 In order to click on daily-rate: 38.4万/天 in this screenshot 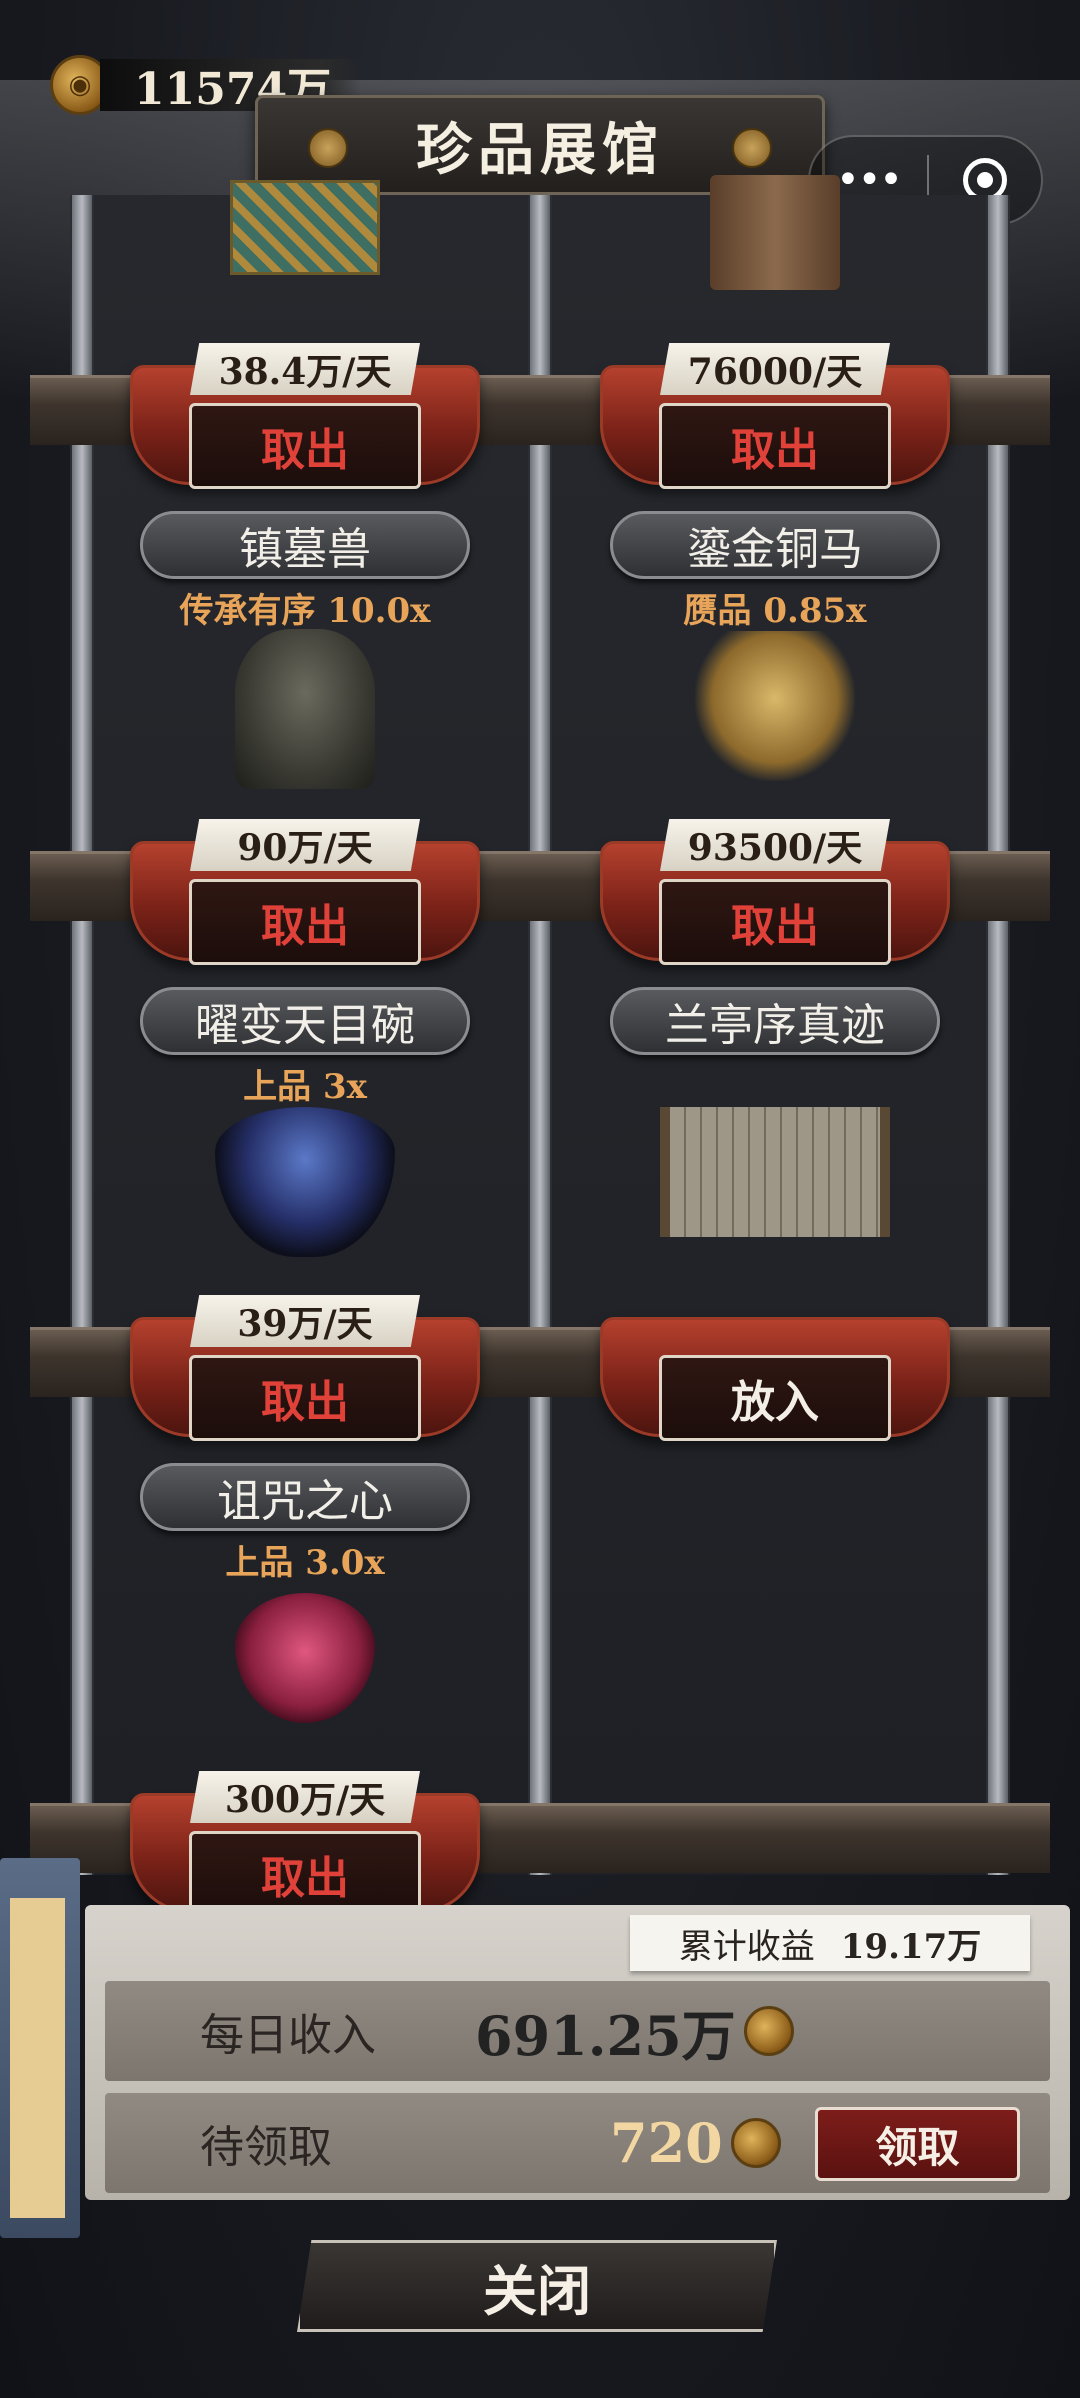, I will do `click(305, 369)`.